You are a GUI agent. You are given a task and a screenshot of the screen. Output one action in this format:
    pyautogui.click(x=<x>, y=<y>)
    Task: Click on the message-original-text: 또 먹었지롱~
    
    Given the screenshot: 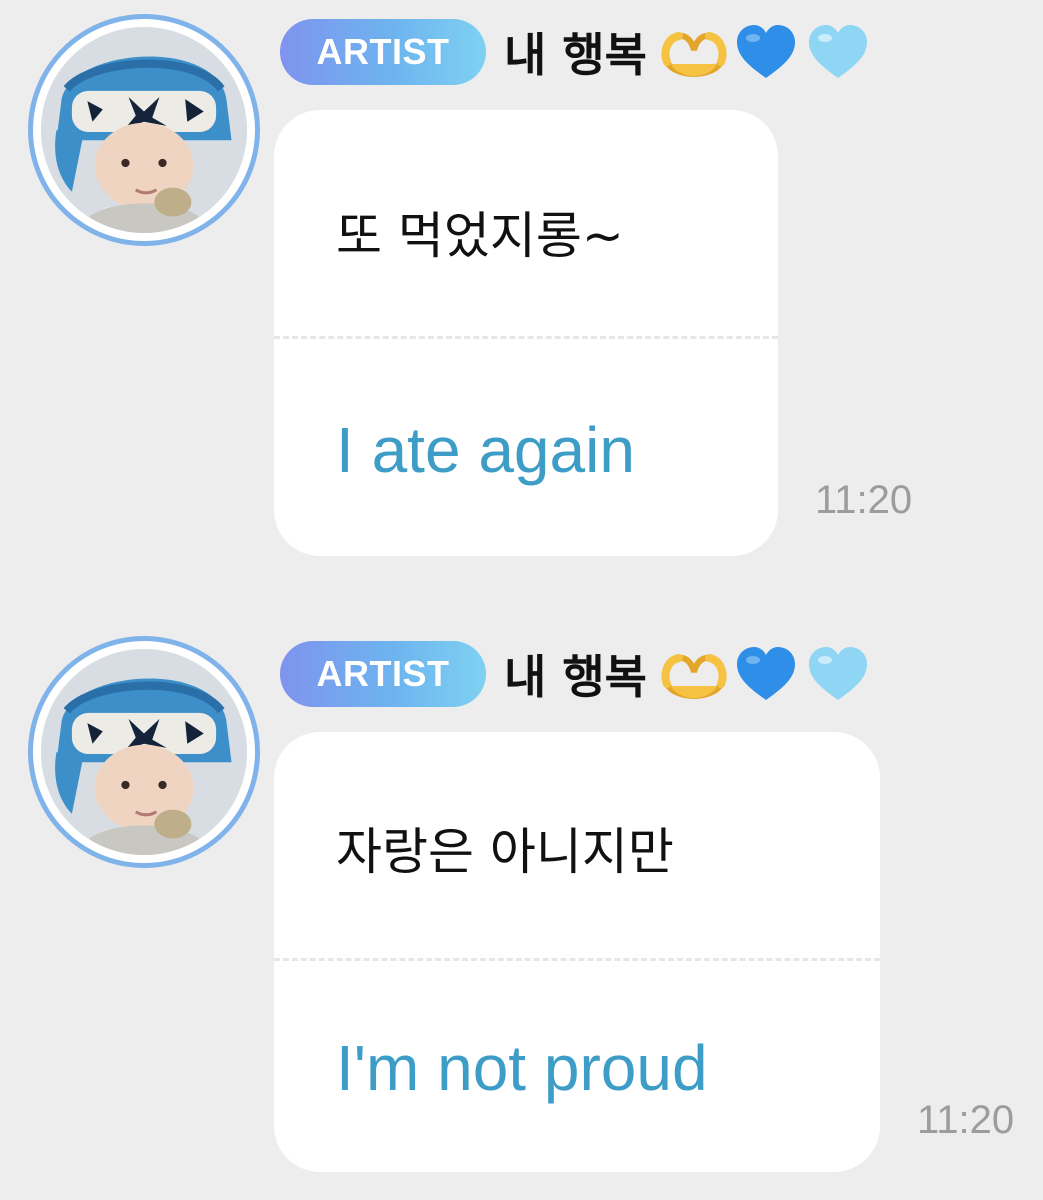 What is the action you would take?
    pyautogui.click(x=480, y=236)
    